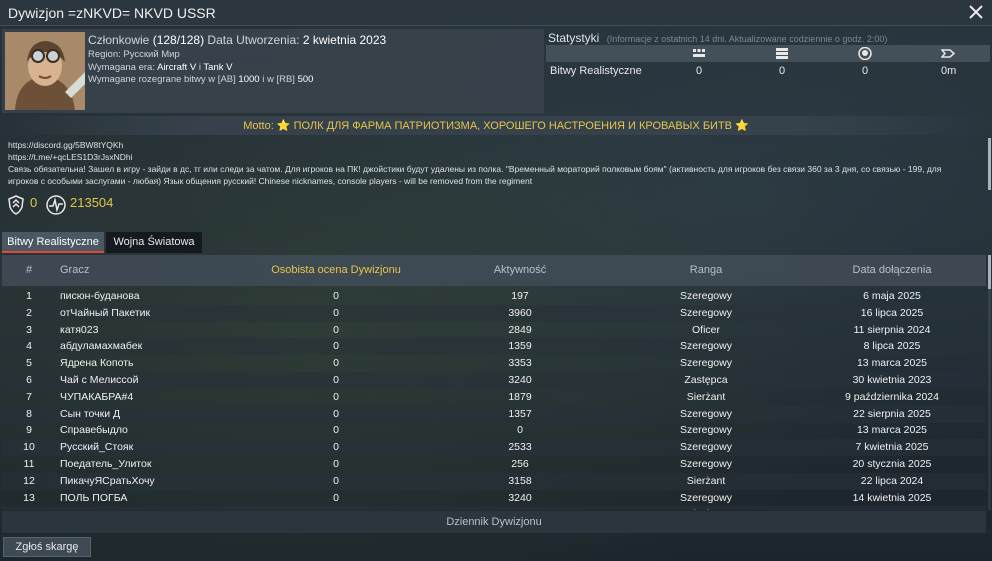 The image size is (992, 561). Describe the element at coordinates (29, 270) in the screenshot. I see `header-number: #` at that location.